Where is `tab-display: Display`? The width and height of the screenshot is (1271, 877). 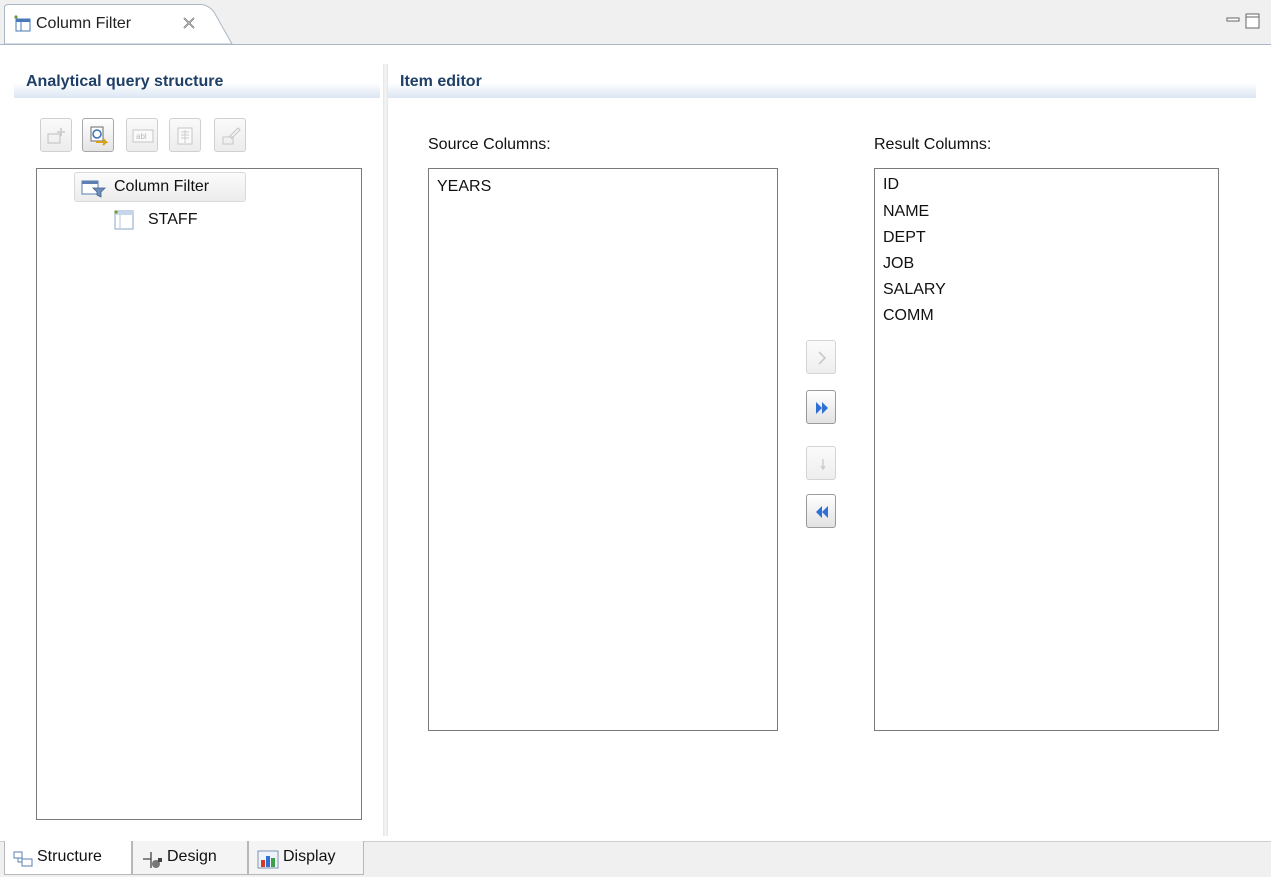
tab-display: Display is located at coordinates (306, 858).